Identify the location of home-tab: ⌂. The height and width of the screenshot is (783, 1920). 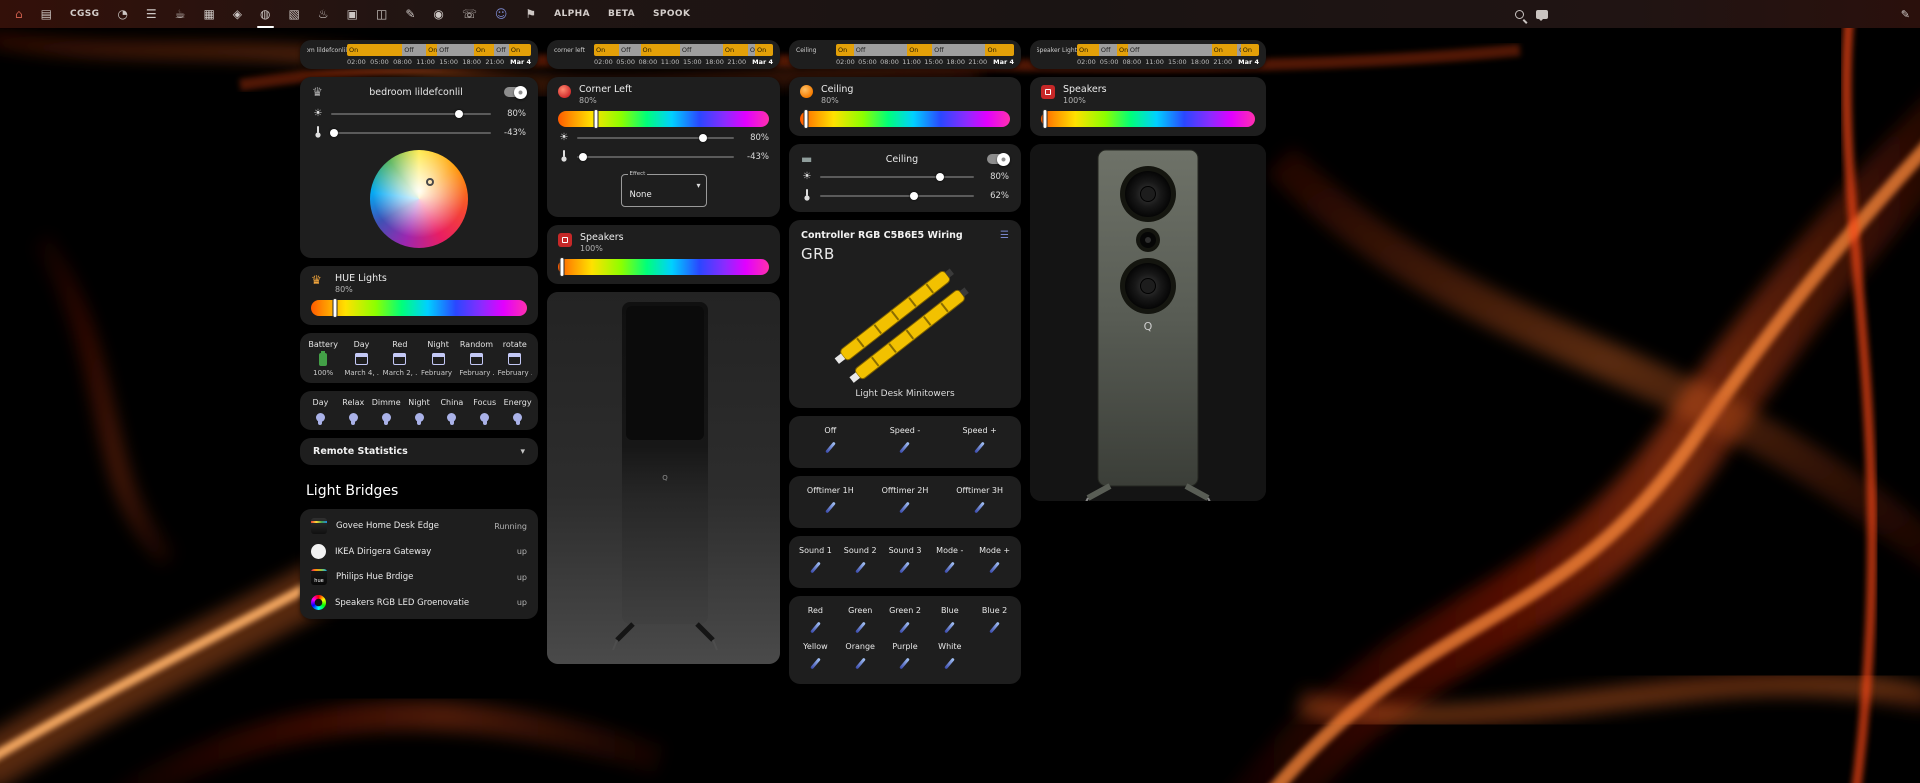
(19, 14).